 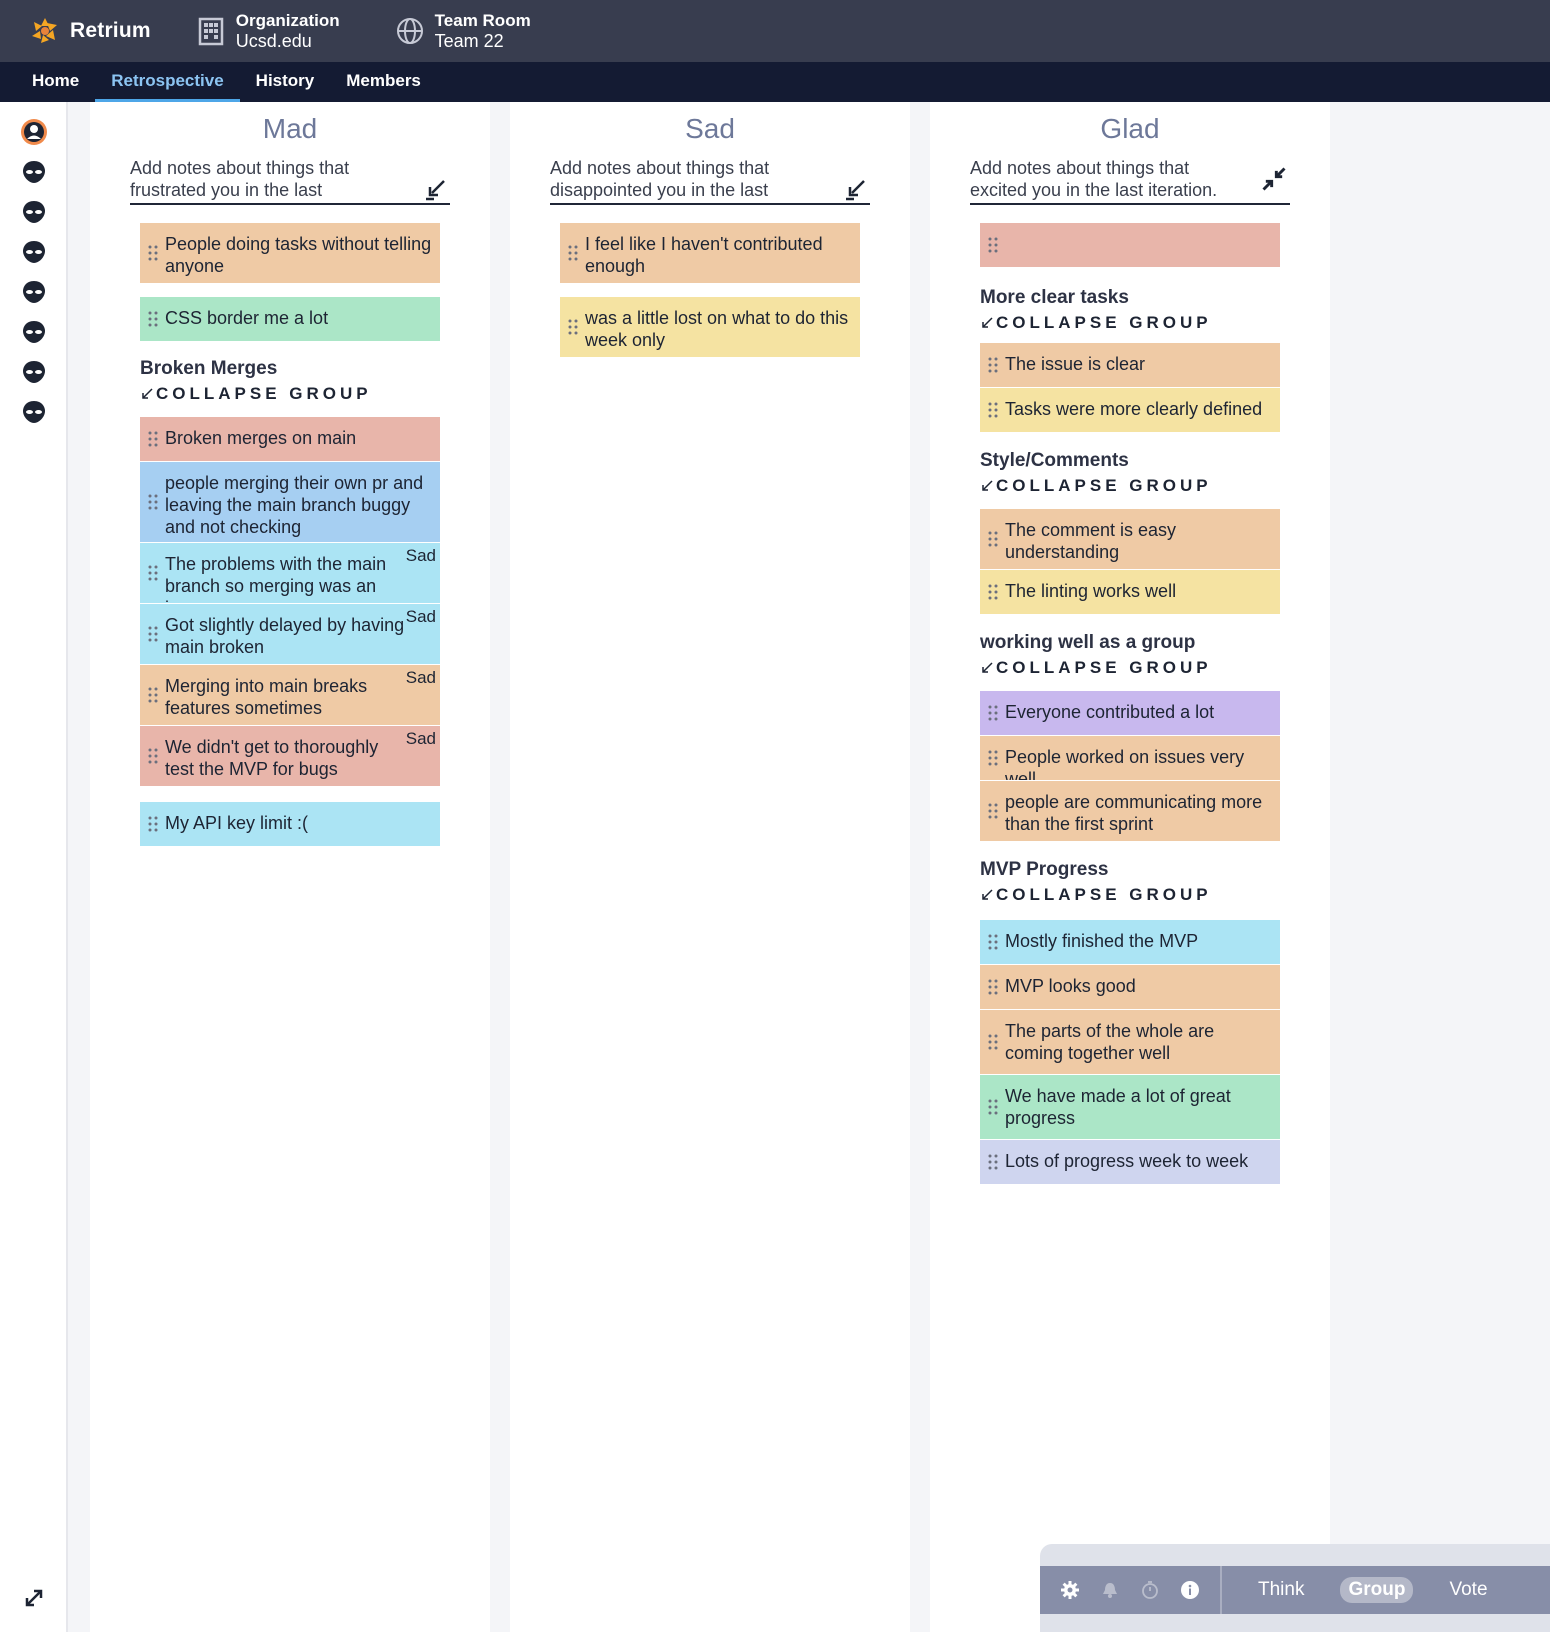 I want to click on main-nav: Home Retrospective History Members, so click(x=775, y=82).